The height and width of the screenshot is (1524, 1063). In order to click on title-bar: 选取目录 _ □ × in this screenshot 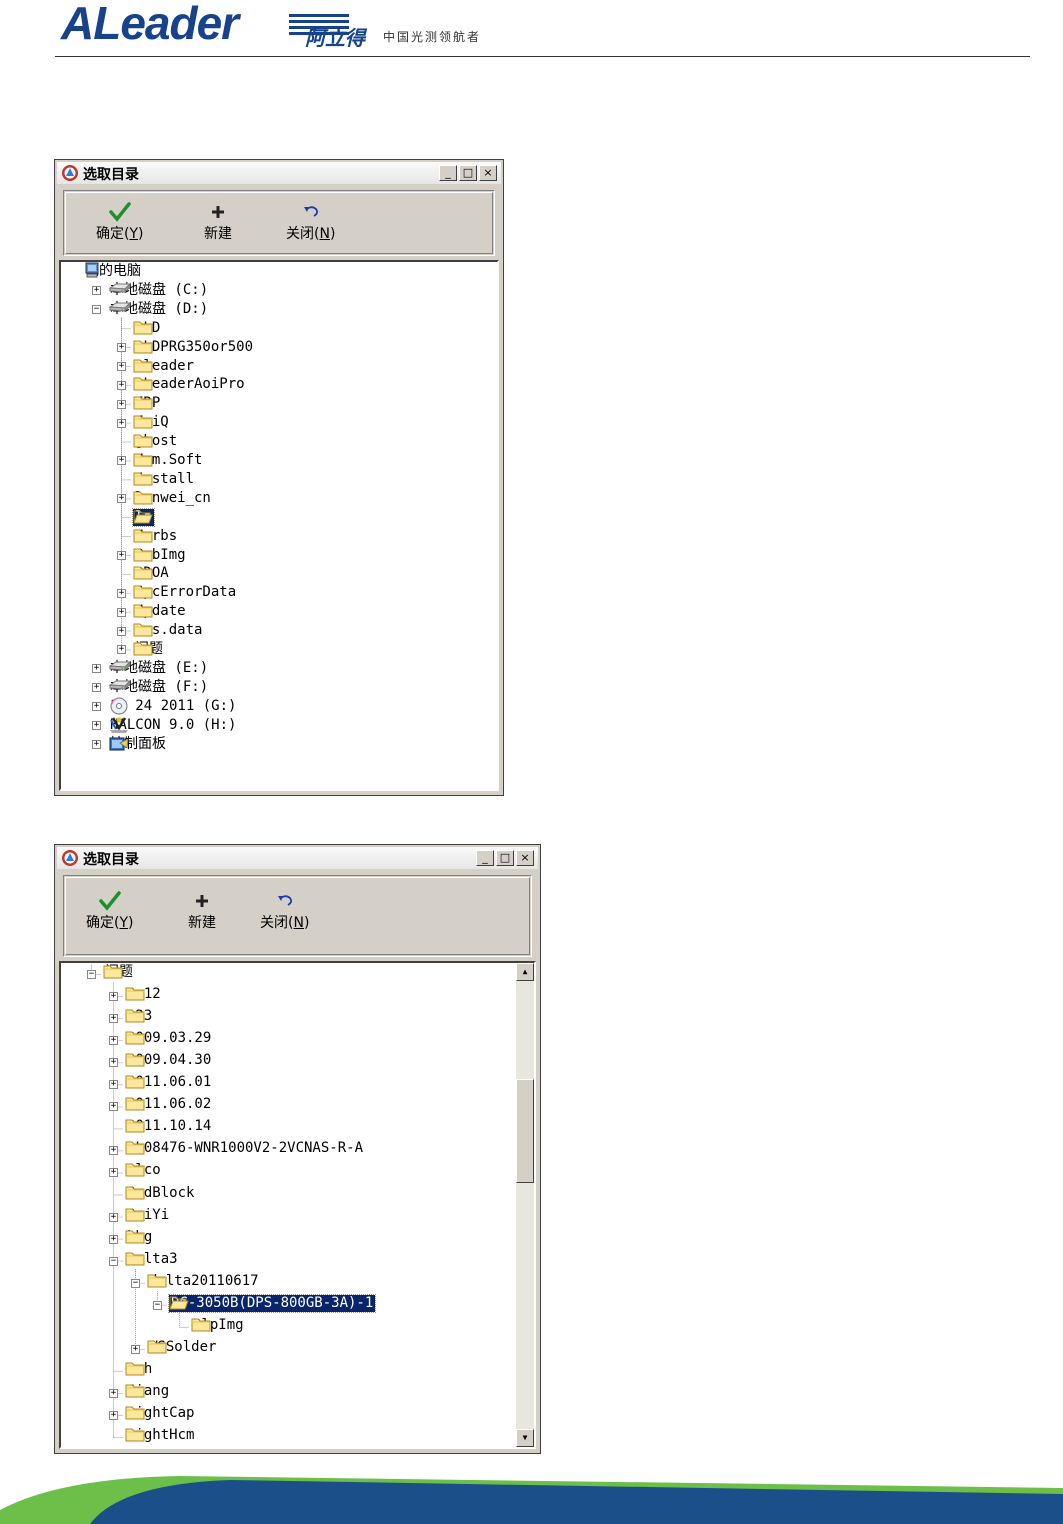, I will do `click(279, 173)`.